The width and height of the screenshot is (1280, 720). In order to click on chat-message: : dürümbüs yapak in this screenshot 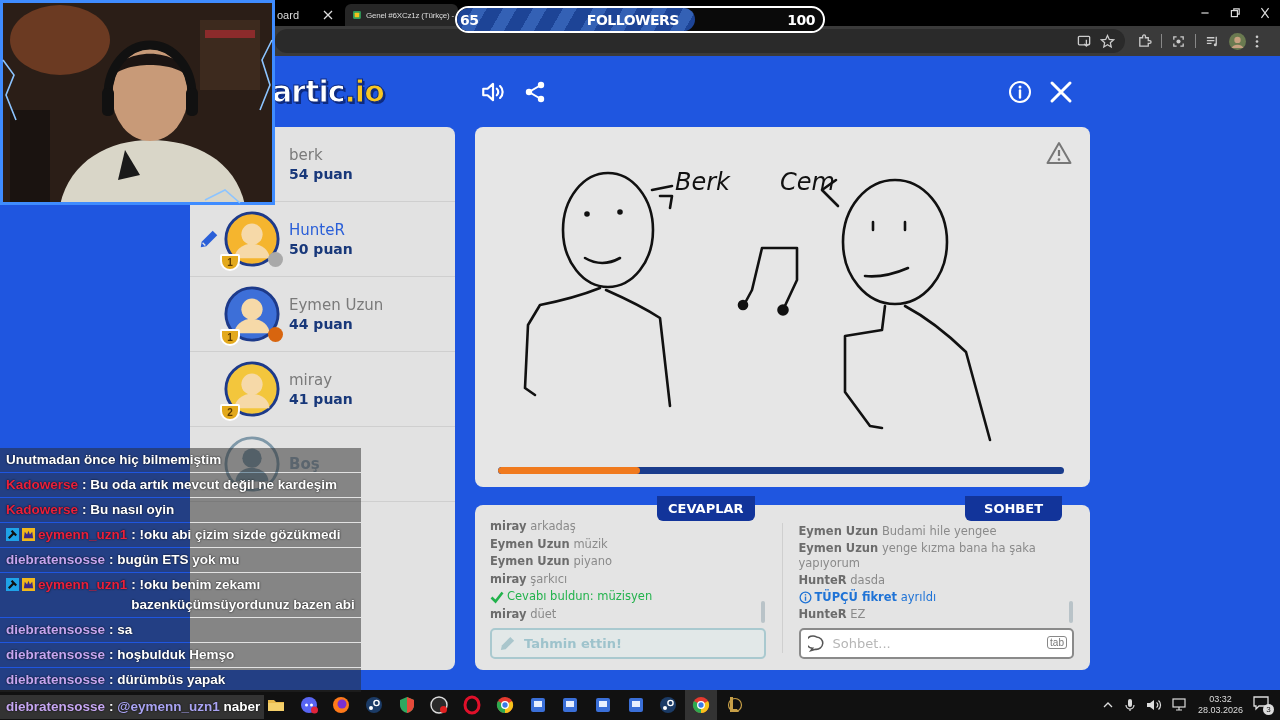, I will do `click(167, 680)`.